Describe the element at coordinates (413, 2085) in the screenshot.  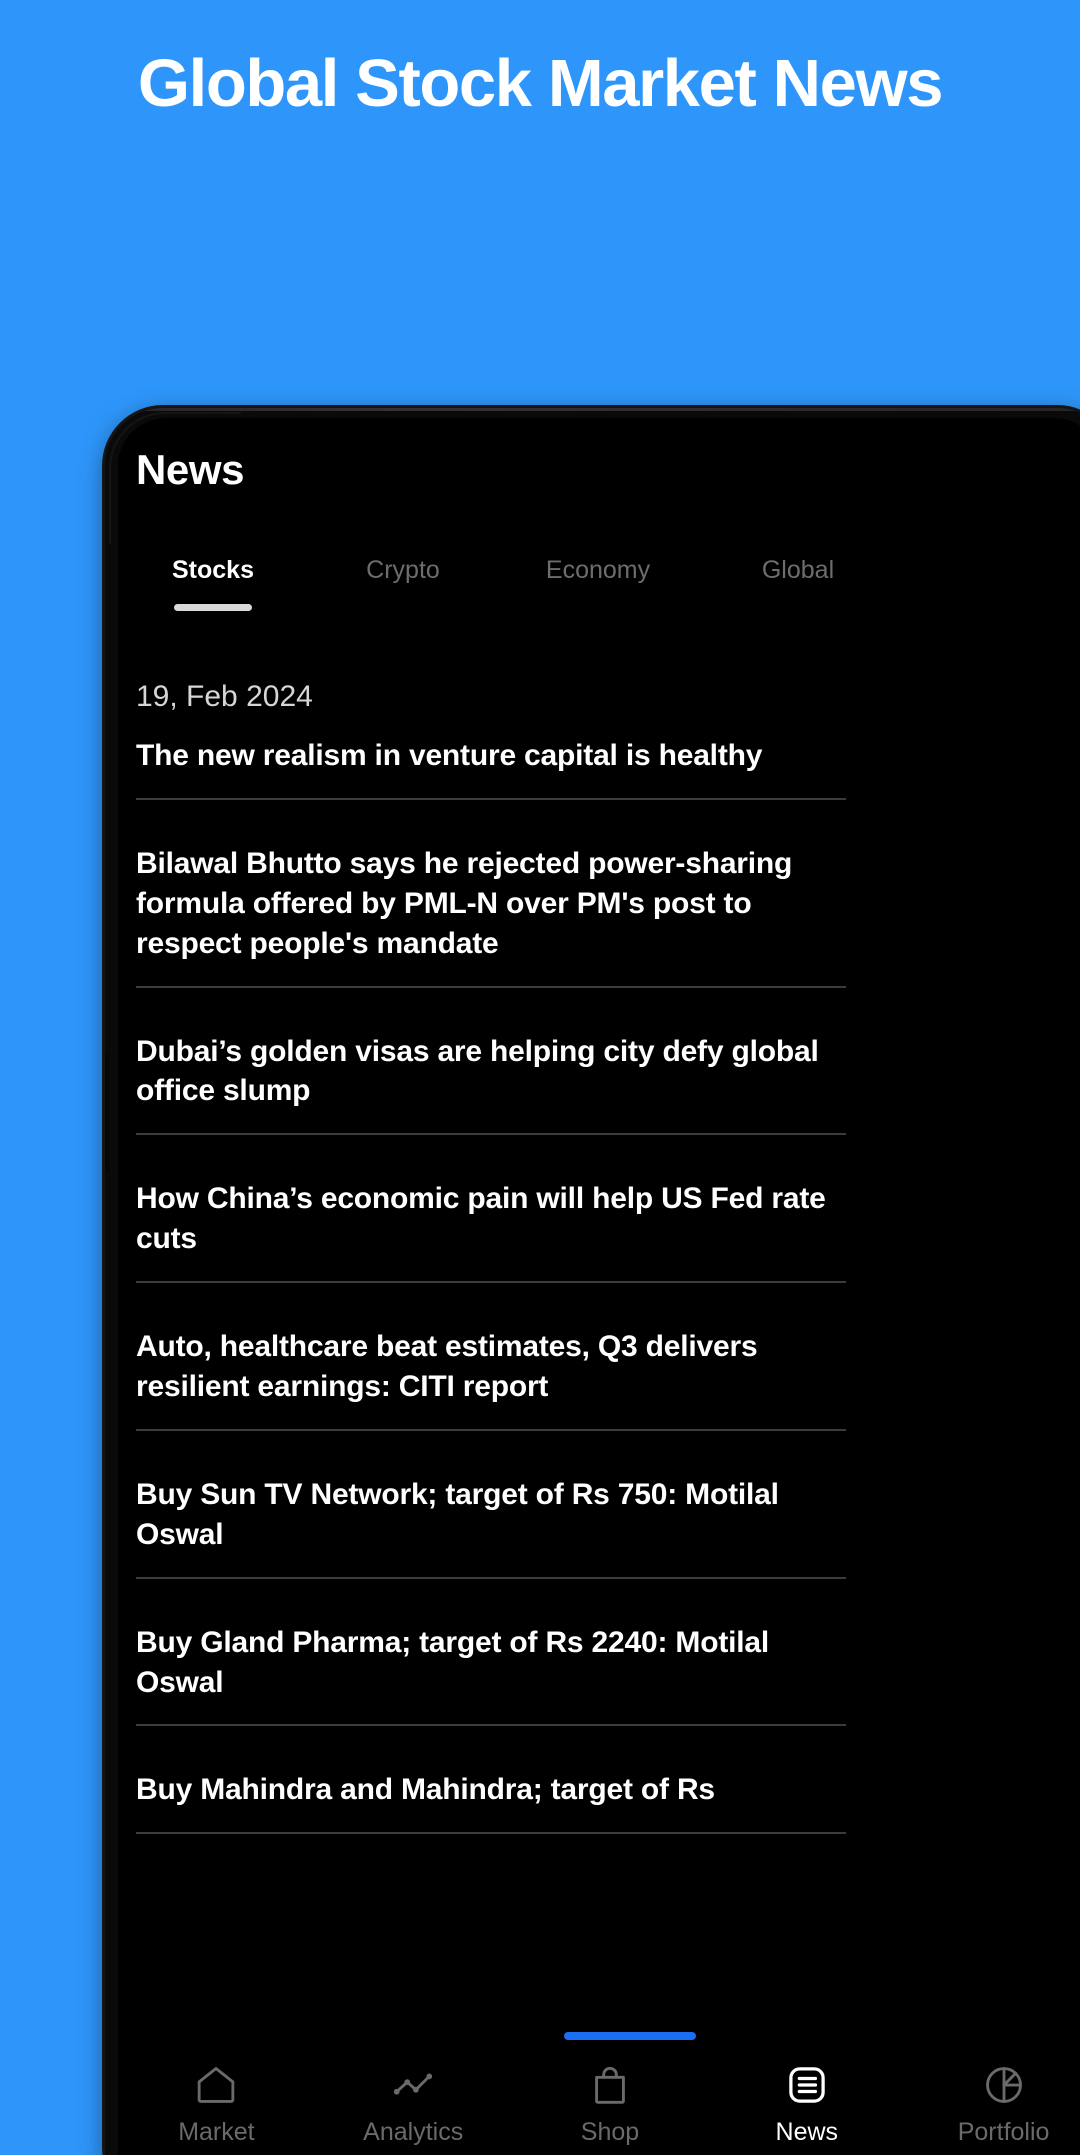
I see `line-chart-icon` at that location.